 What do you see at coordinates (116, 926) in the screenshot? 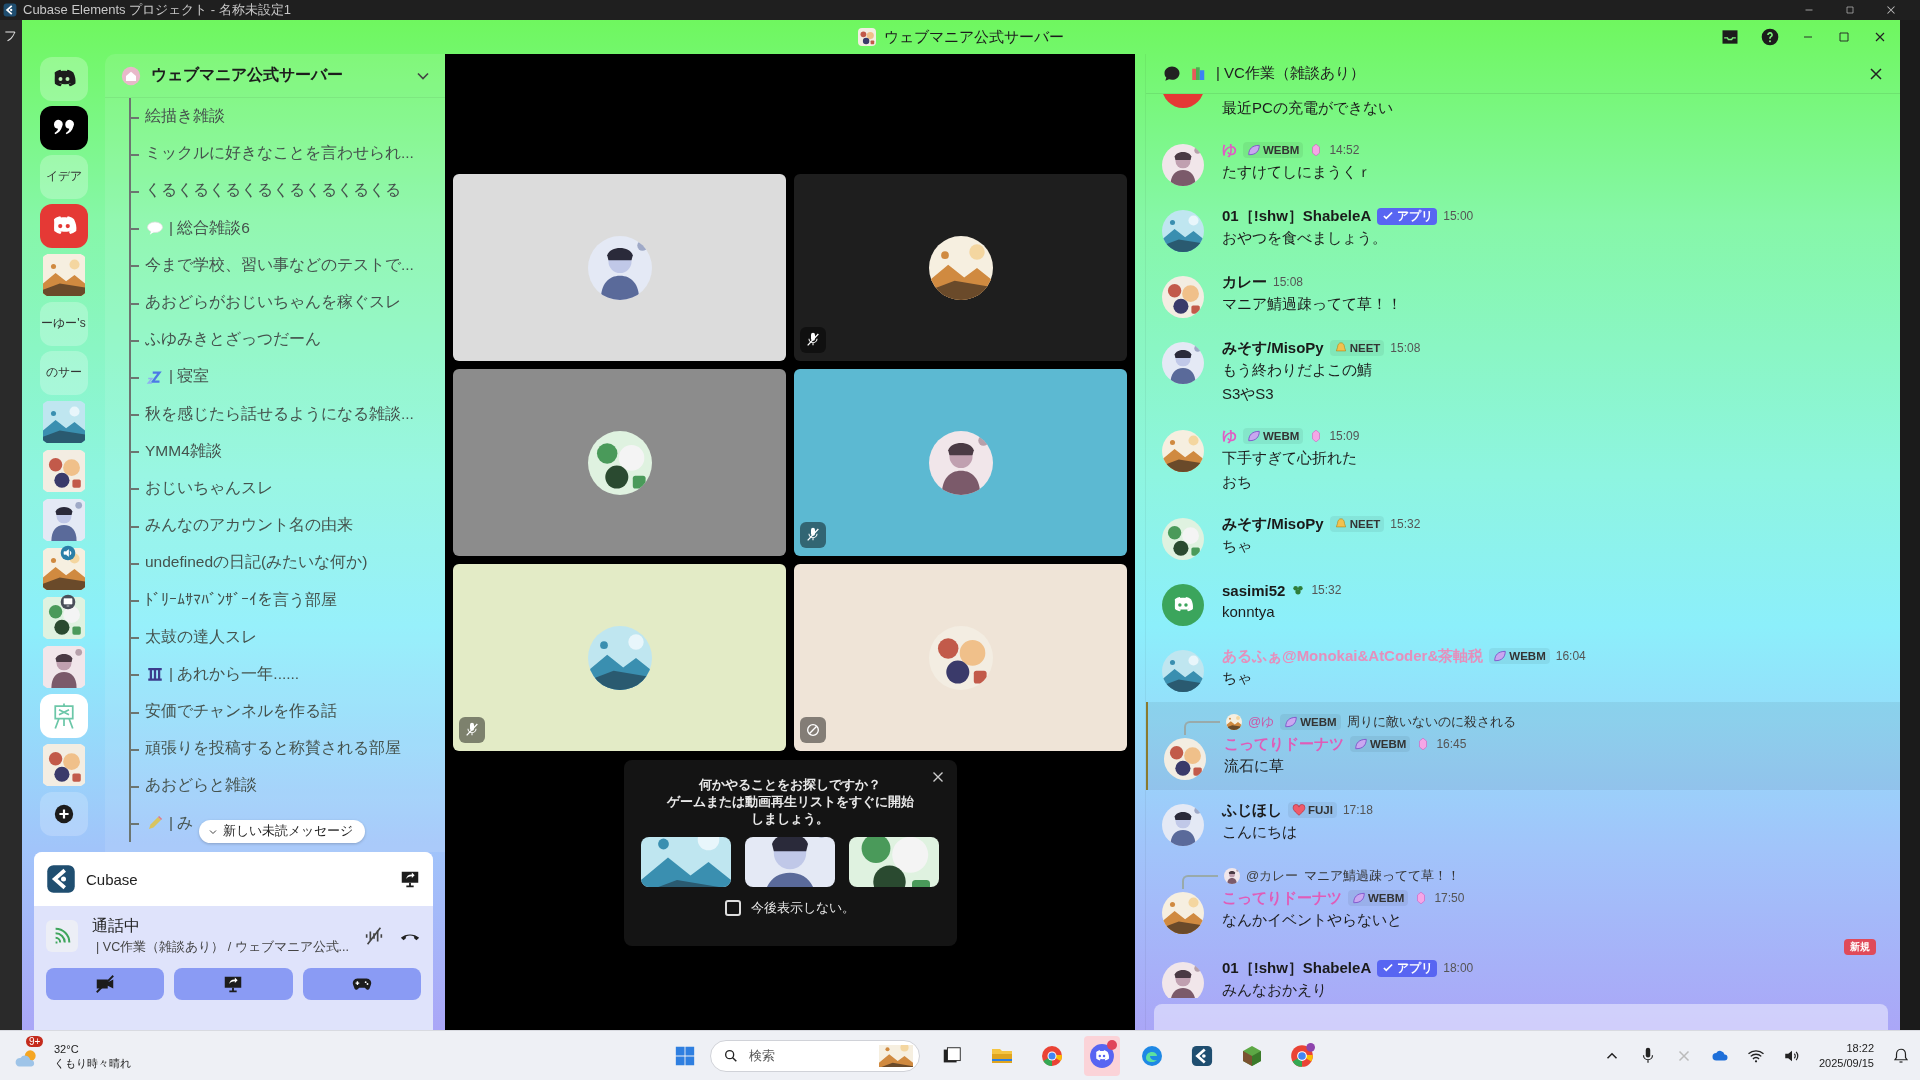
I see `call-status: 通話中` at bounding box center [116, 926].